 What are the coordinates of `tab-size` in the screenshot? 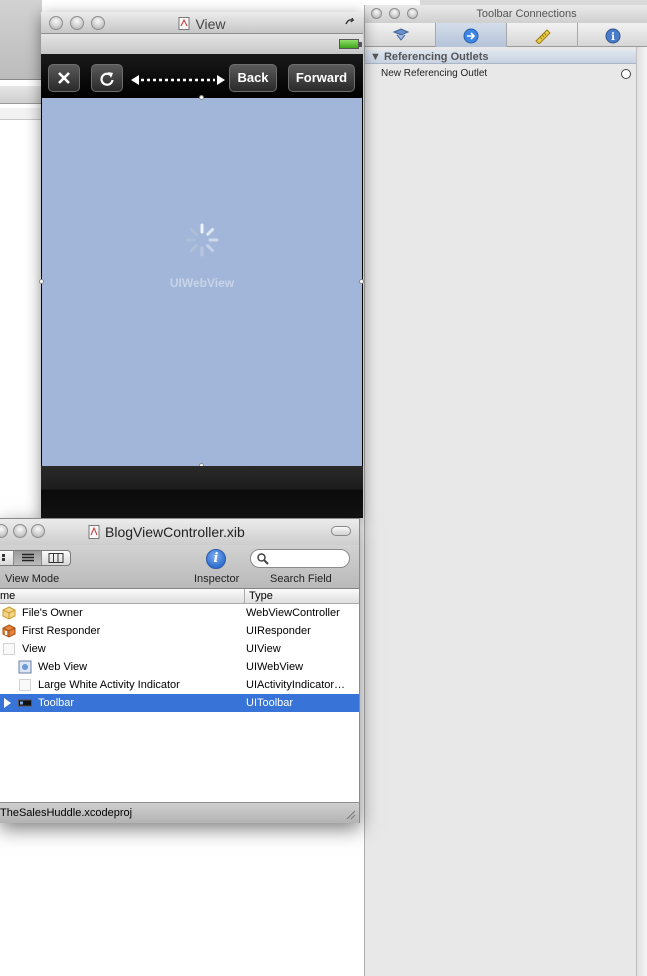 It's located at (542, 35).